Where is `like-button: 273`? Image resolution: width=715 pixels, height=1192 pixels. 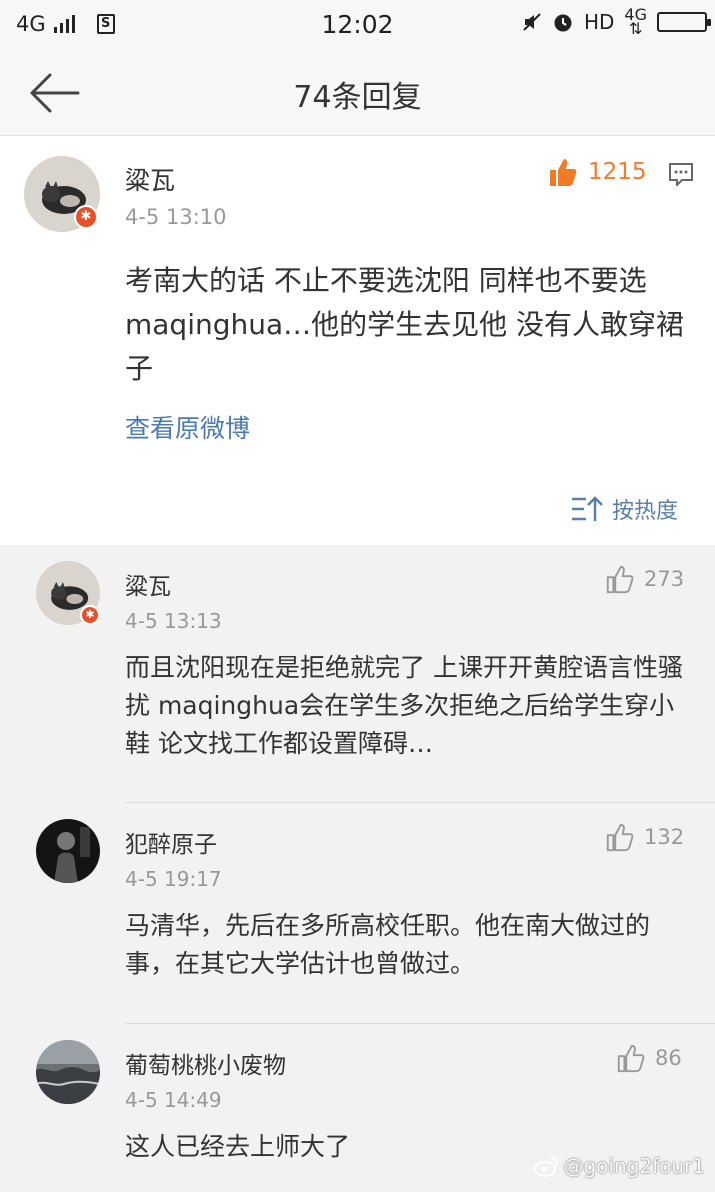
like-button: 273 is located at coordinates (644, 579).